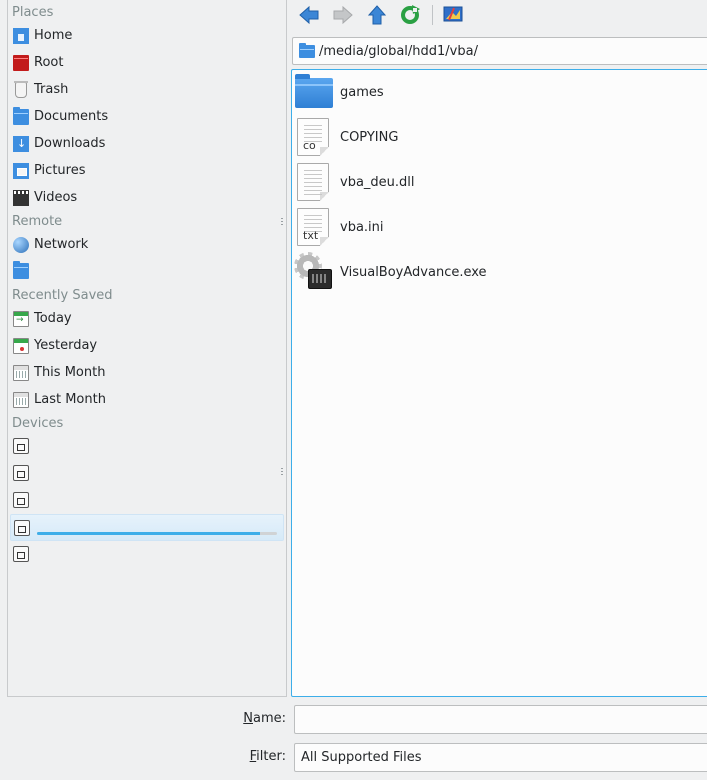  What do you see at coordinates (21, 345) in the screenshot?
I see `calendar-yesterday-icon` at bounding box center [21, 345].